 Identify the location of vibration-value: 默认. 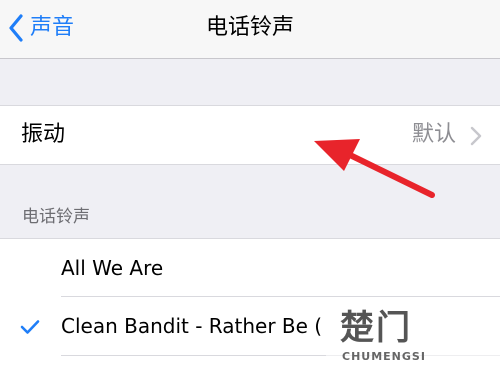
(433, 134).